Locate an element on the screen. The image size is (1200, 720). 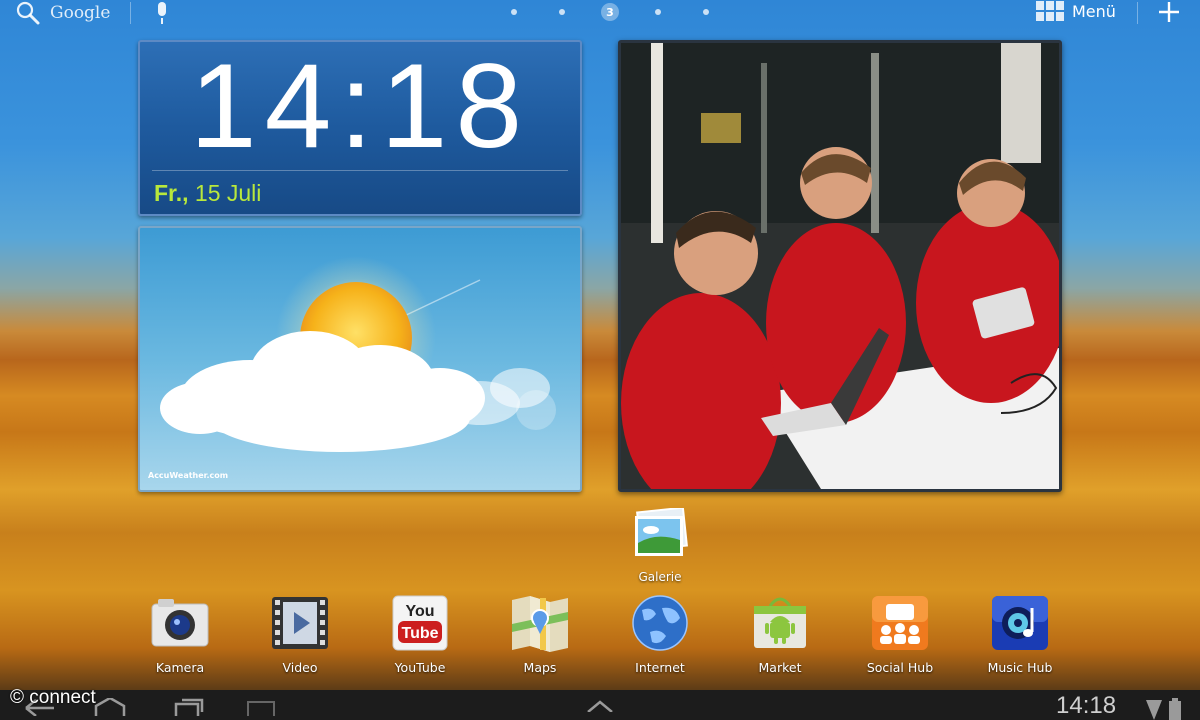
app-market: Market is located at coordinates (780, 637).